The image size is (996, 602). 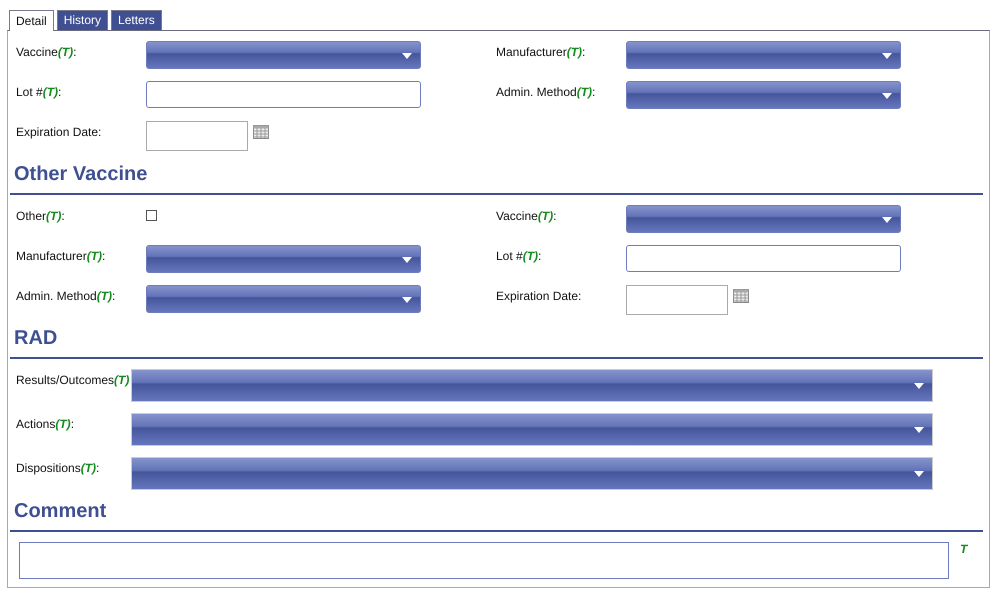 I want to click on tab: History, so click(x=82, y=20).